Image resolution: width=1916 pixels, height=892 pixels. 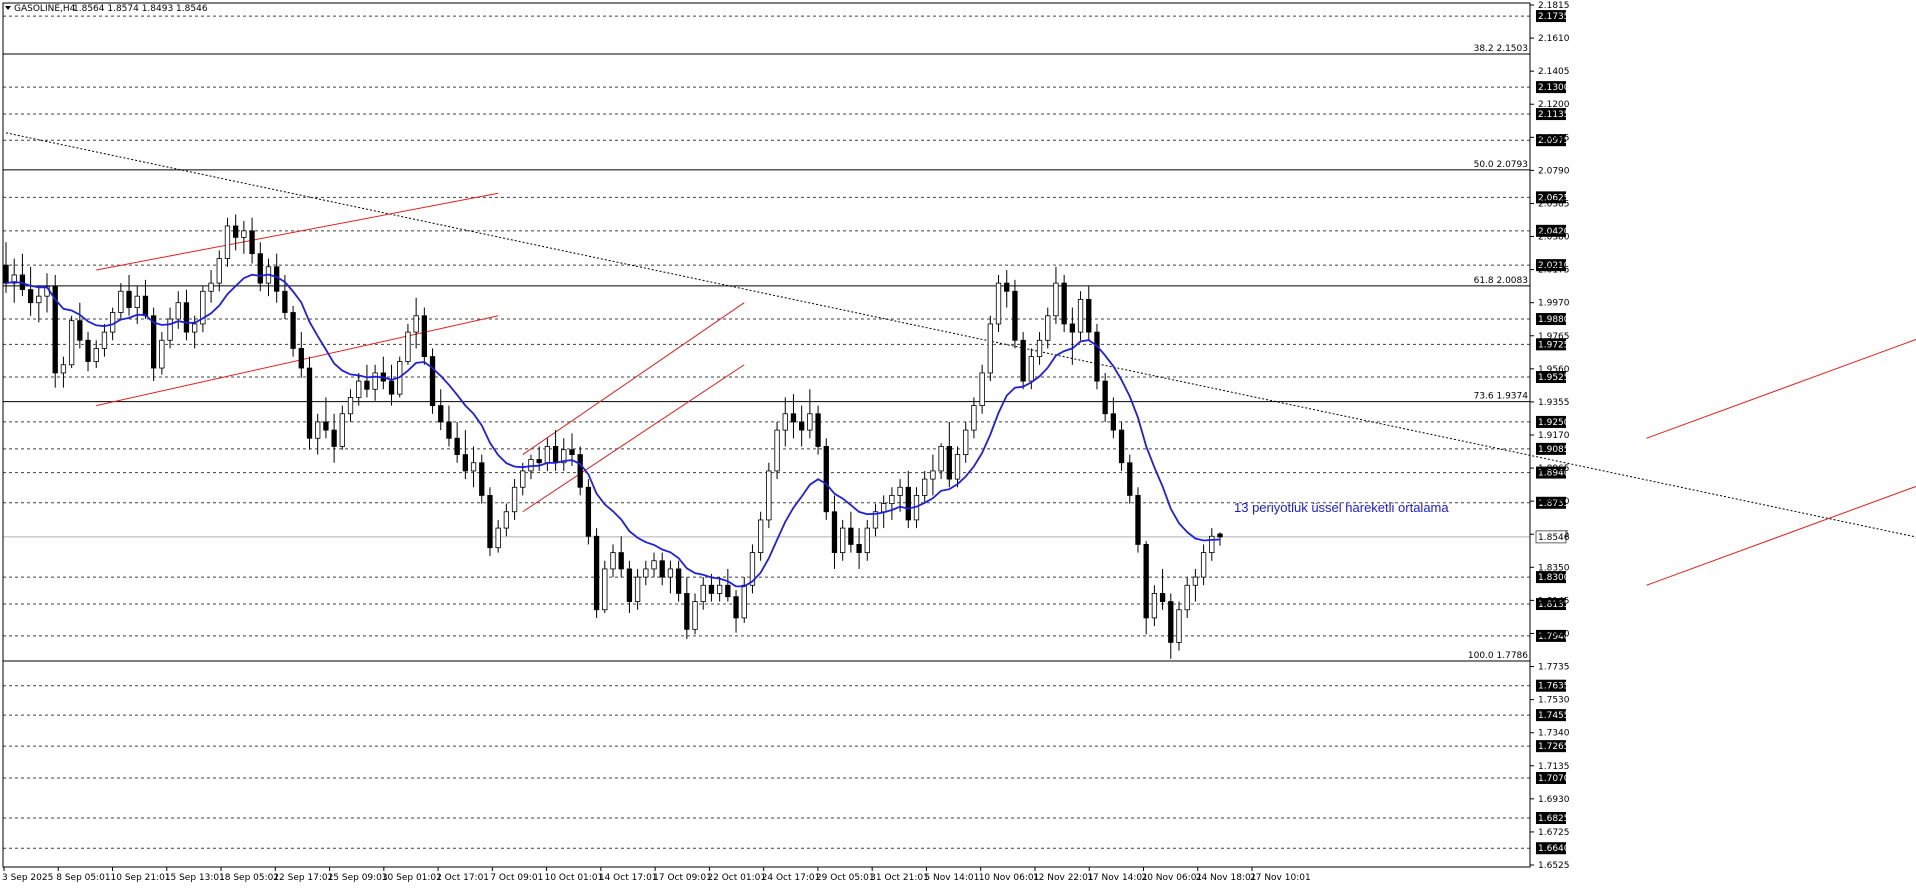 What do you see at coordinates (1554, 105) in the screenshot?
I see `y-tick-label: 2.1200` at bounding box center [1554, 105].